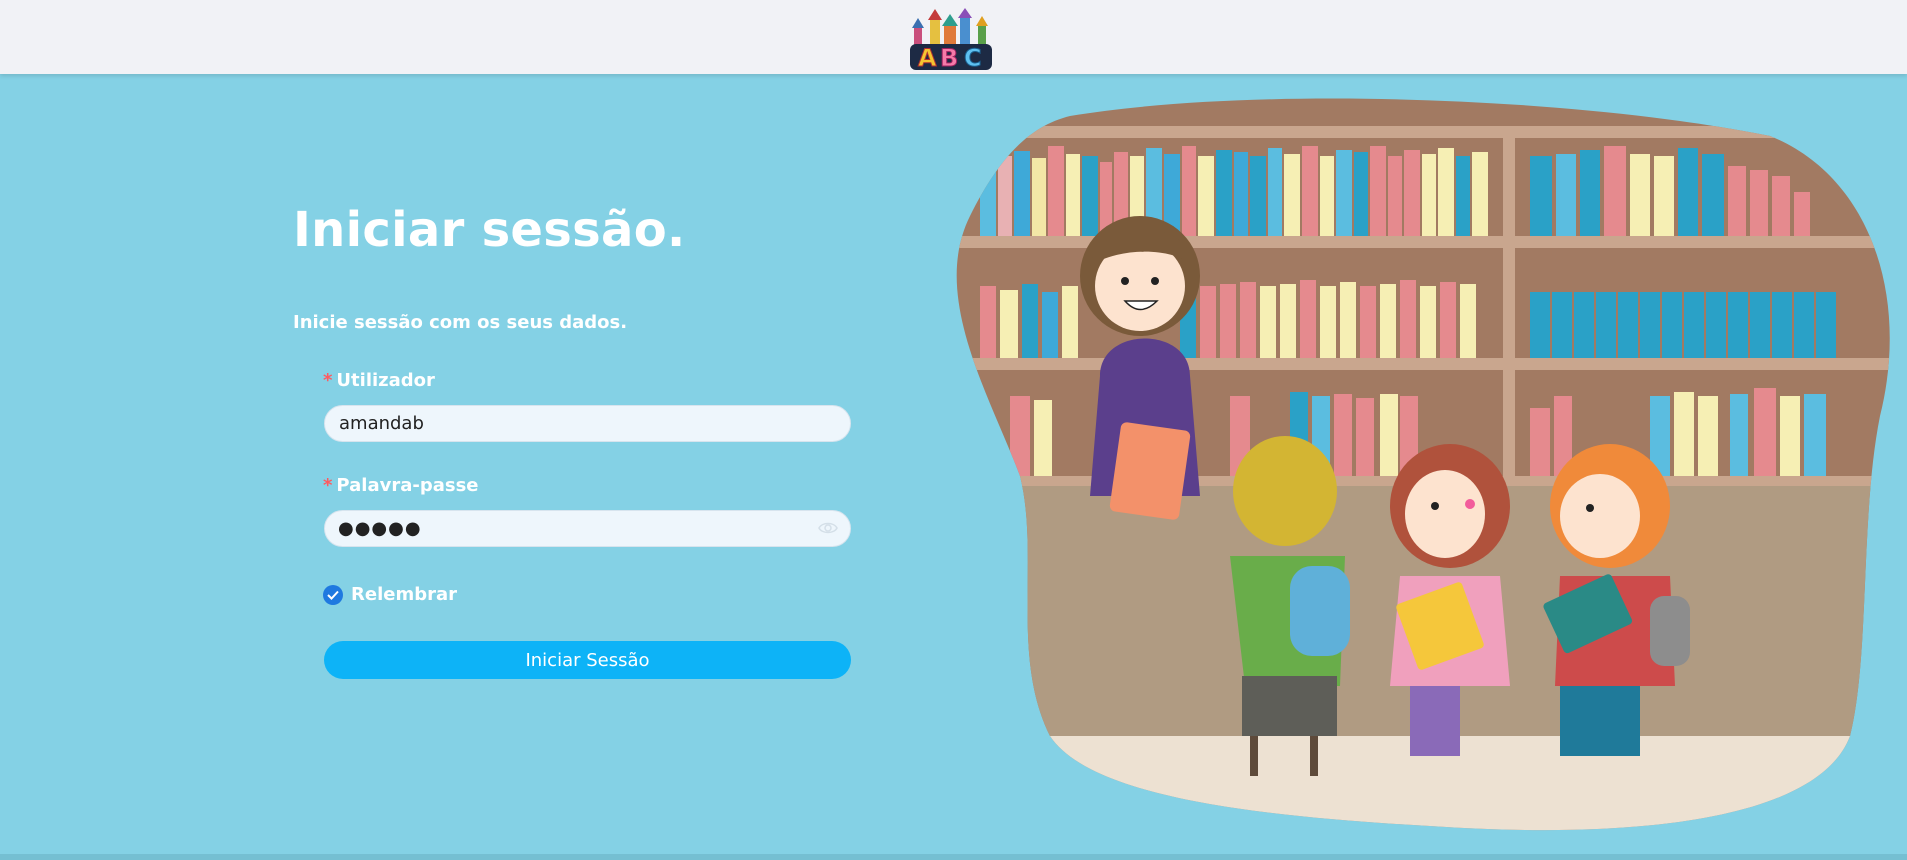  I want to click on remember-me-label: Relembrar, so click(404, 594).